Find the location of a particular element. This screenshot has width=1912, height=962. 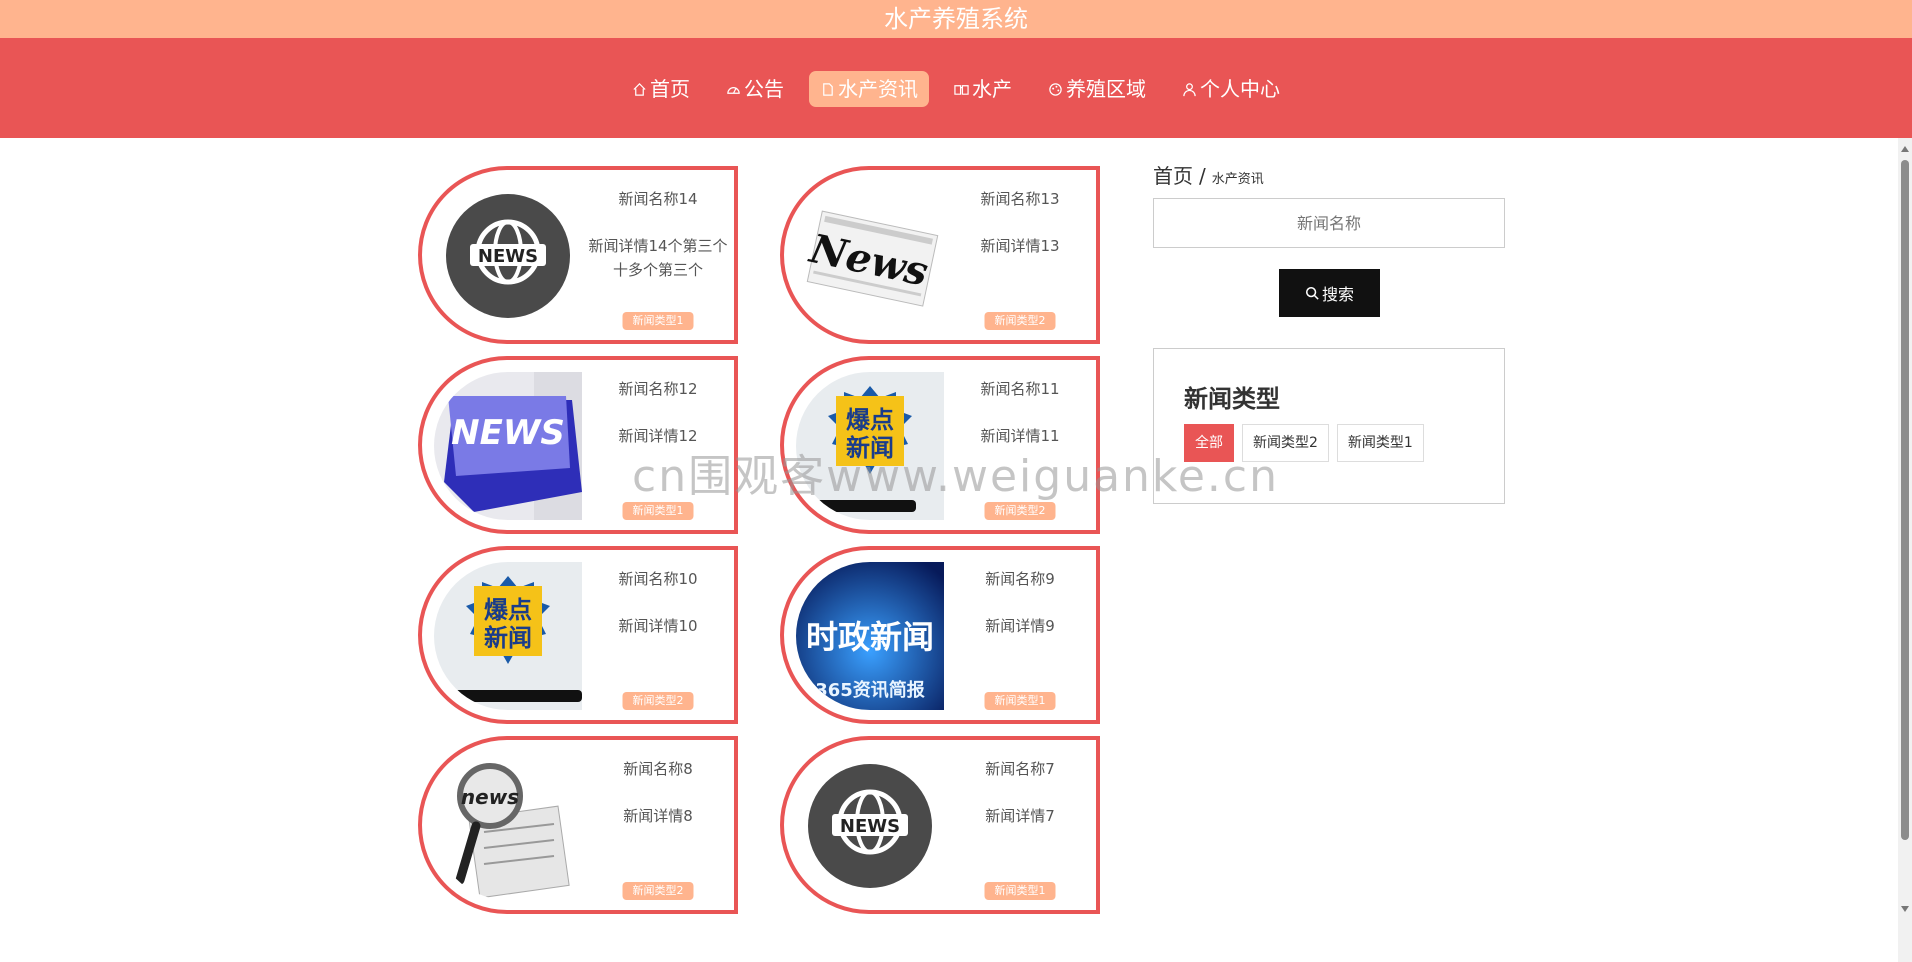

news-detail: 新闻详情14个第三个十多个第三个 is located at coordinates (658, 258).